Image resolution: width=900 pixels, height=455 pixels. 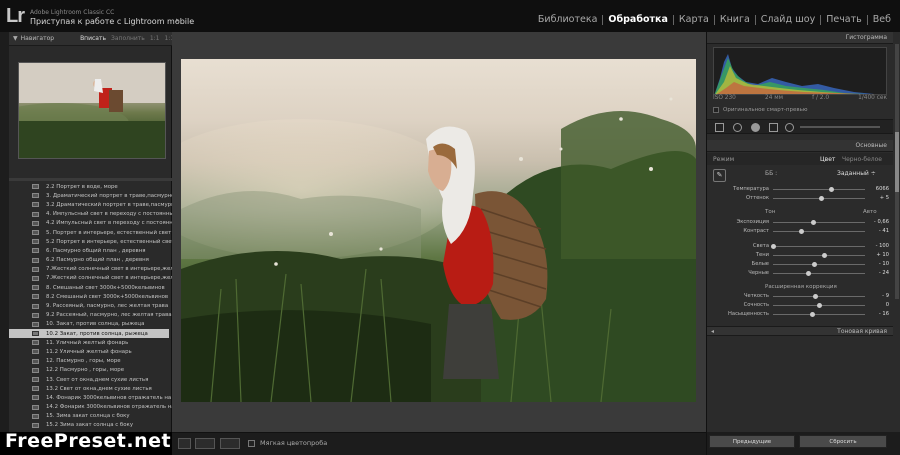 What do you see at coordinates (89, 296) in the screenshot?
I see `preset-item: 8.2 Смешаный свет 3000к+5000кельвинов` at bounding box center [89, 296].